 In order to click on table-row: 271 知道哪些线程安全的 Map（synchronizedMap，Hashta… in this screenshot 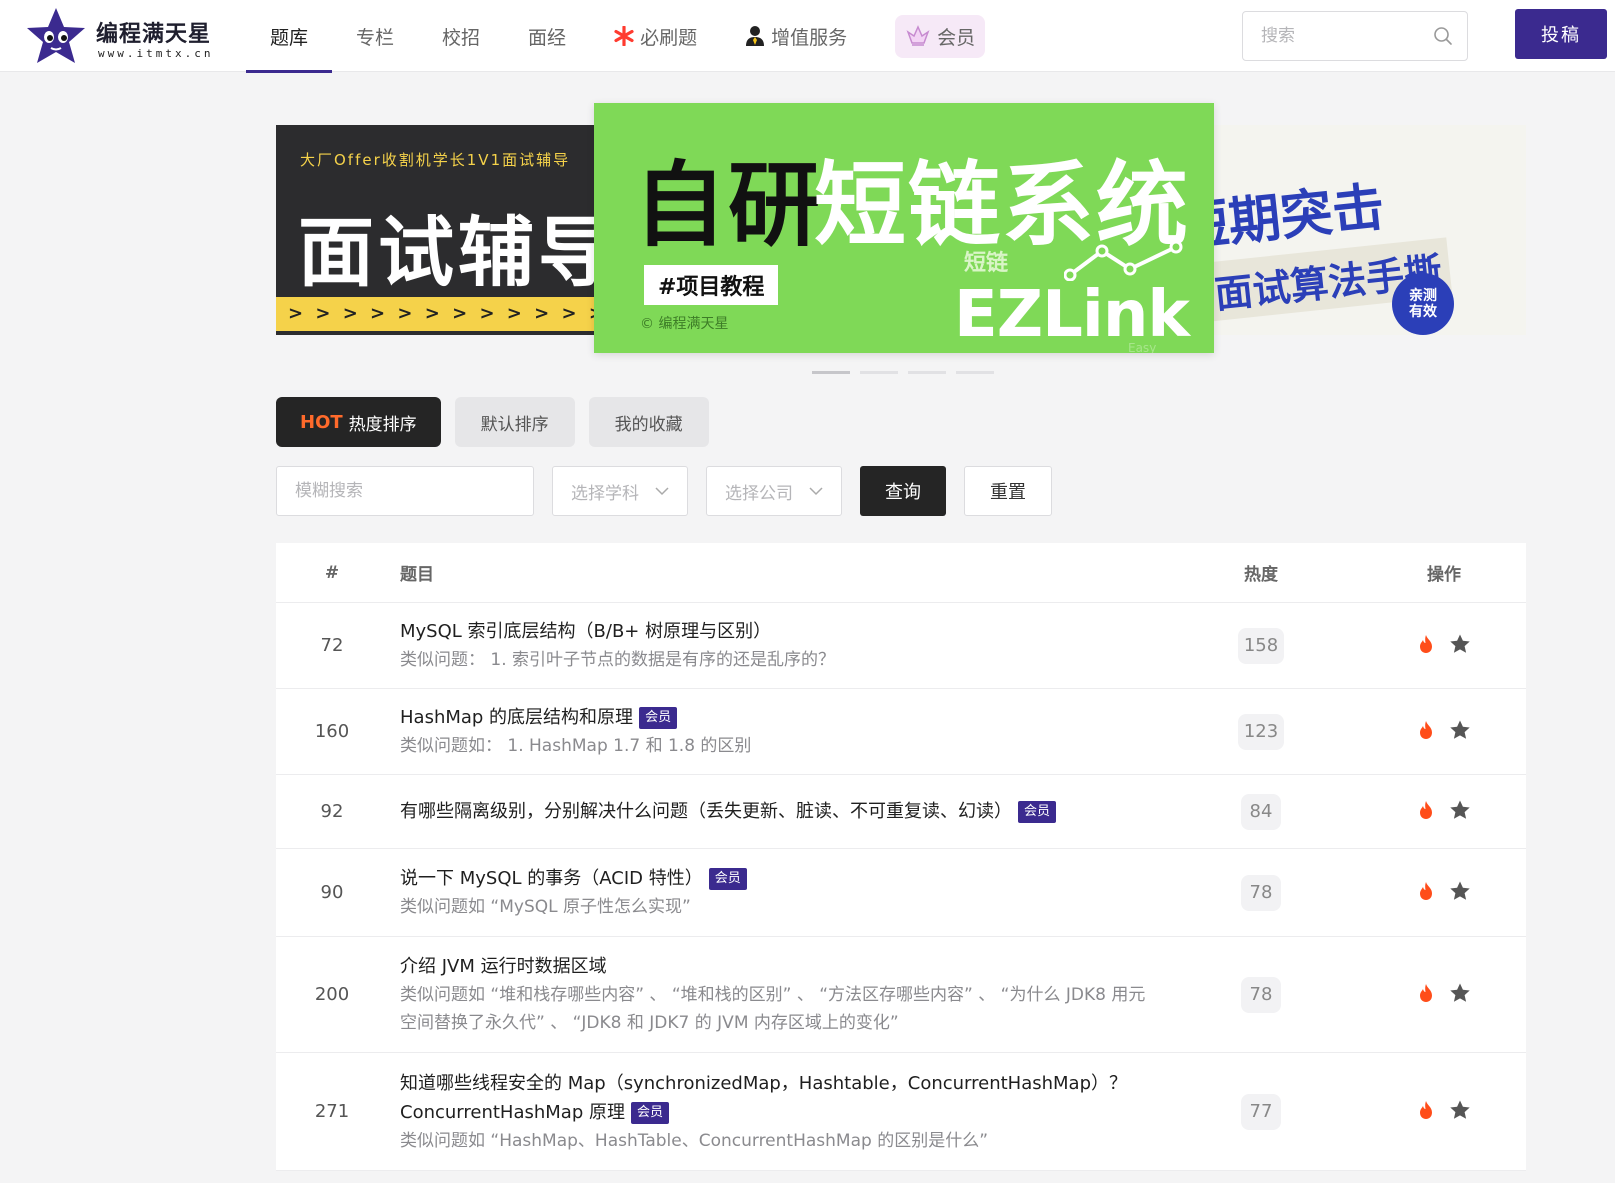, I will do `click(901, 1112)`.